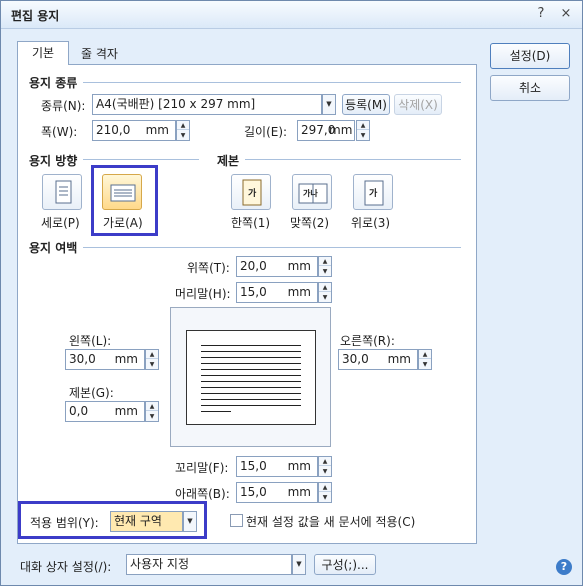  Describe the element at coordinates (251, 223) in the screenshot. I see `binding-single-label: 한쪽(1)` at that location.